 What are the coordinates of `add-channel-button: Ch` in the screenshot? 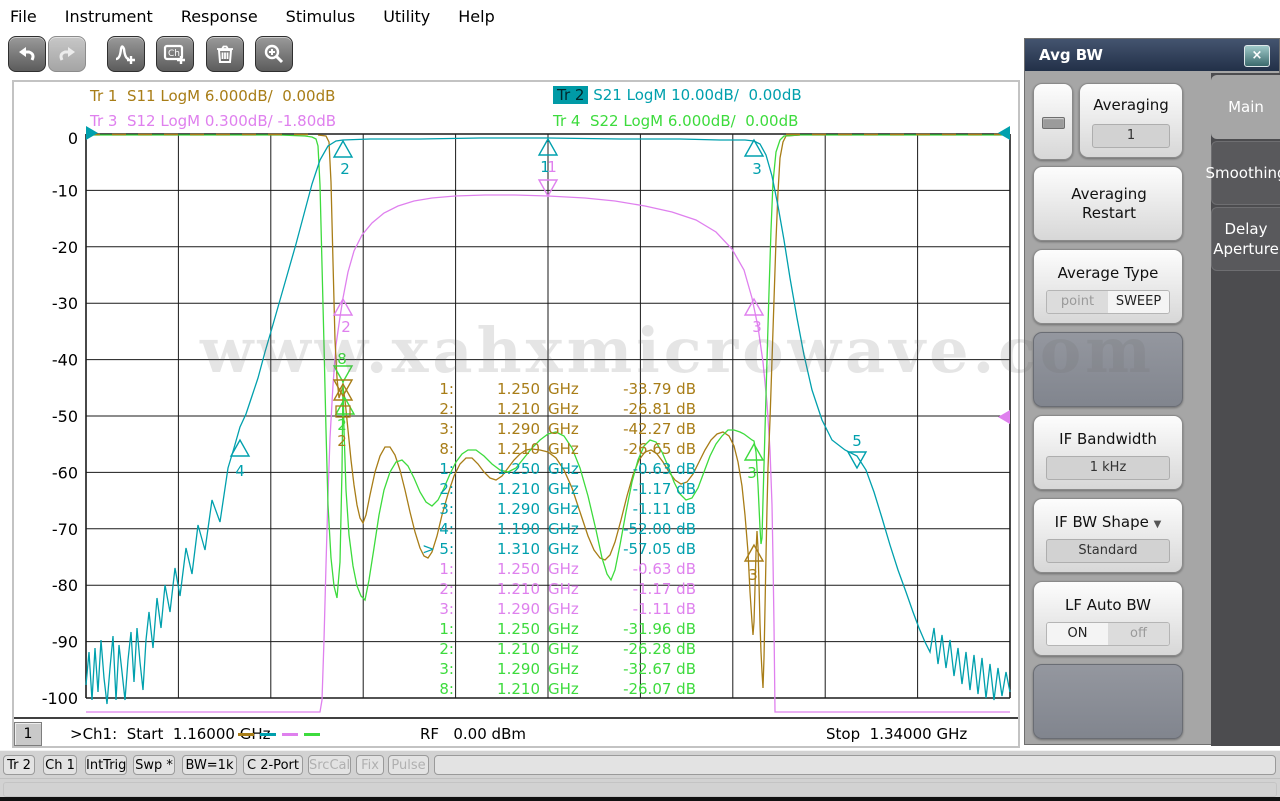 It's located at (175, 54).